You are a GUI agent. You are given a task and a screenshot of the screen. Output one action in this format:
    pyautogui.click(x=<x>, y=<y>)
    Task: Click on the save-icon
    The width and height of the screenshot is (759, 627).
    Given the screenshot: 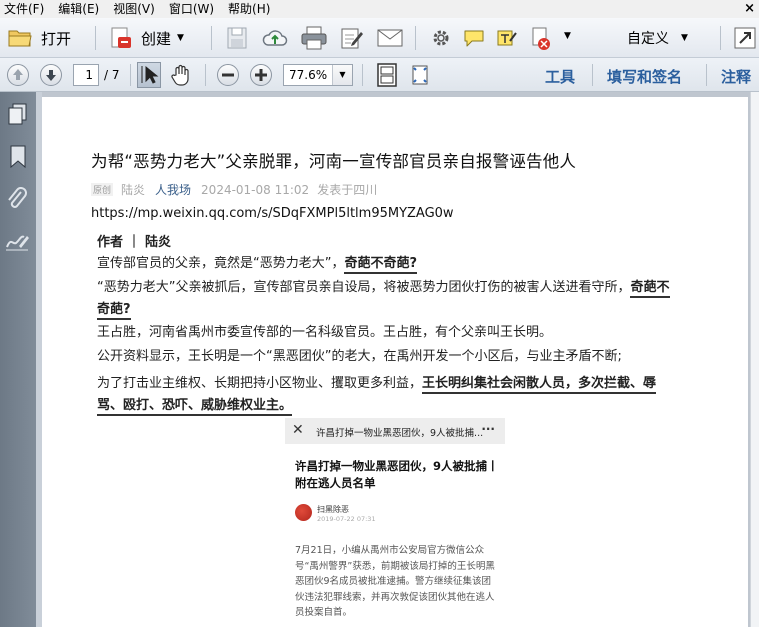 What is the action you would take?
    pyautogui.click(x=237, y=38)
    